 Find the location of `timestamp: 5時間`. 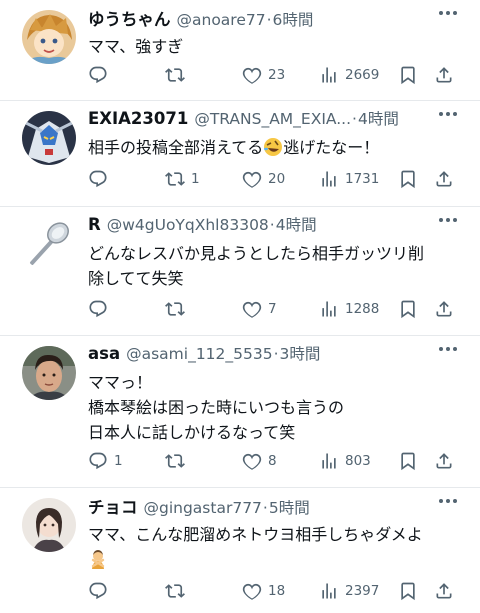

timestamp: 5時間 is located at coordinates (289, 507).